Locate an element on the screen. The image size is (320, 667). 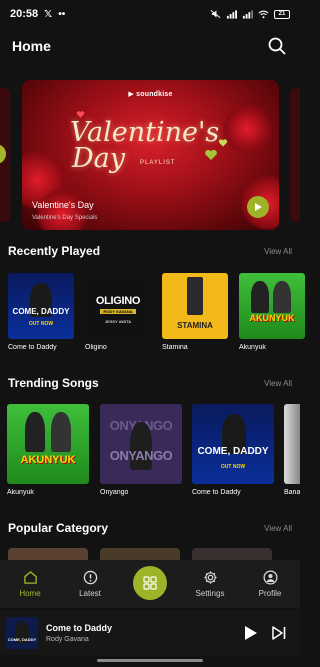
status-bar: 20:58 𝕏 •• 21 is located at coordinates (150, 14).